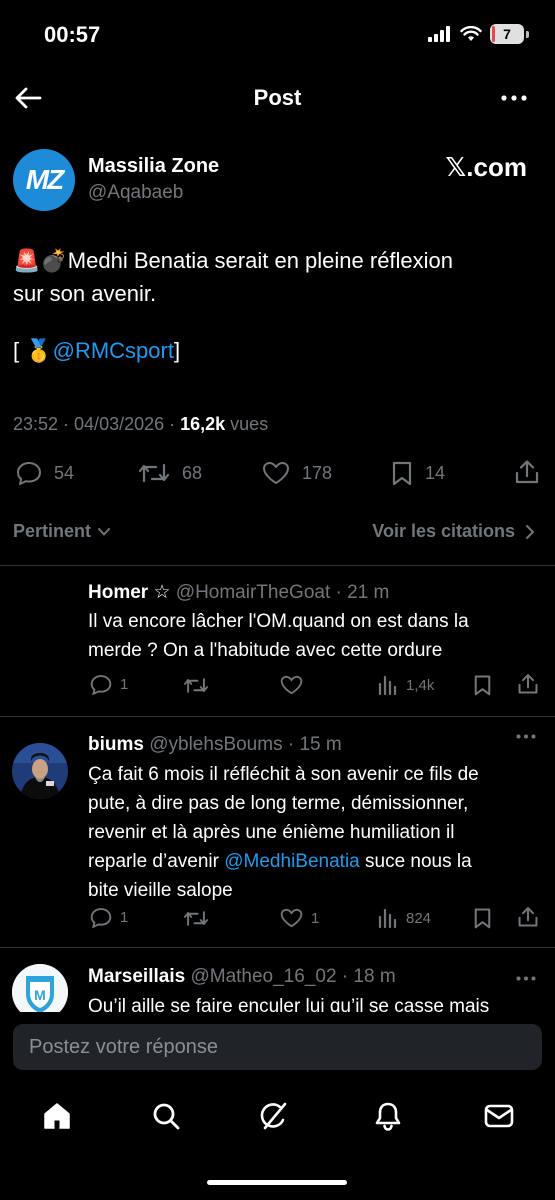 The height and width of the screenshot is (1200, 555). Describe the element at coordinates (192, 472) in the screenshot. I see `repost-count: 68` at that location.